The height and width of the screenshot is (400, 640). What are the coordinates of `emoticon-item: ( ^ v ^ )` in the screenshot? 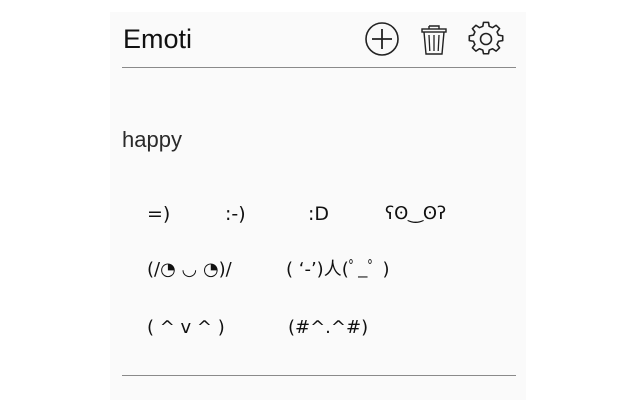 It's located at (186, 328).